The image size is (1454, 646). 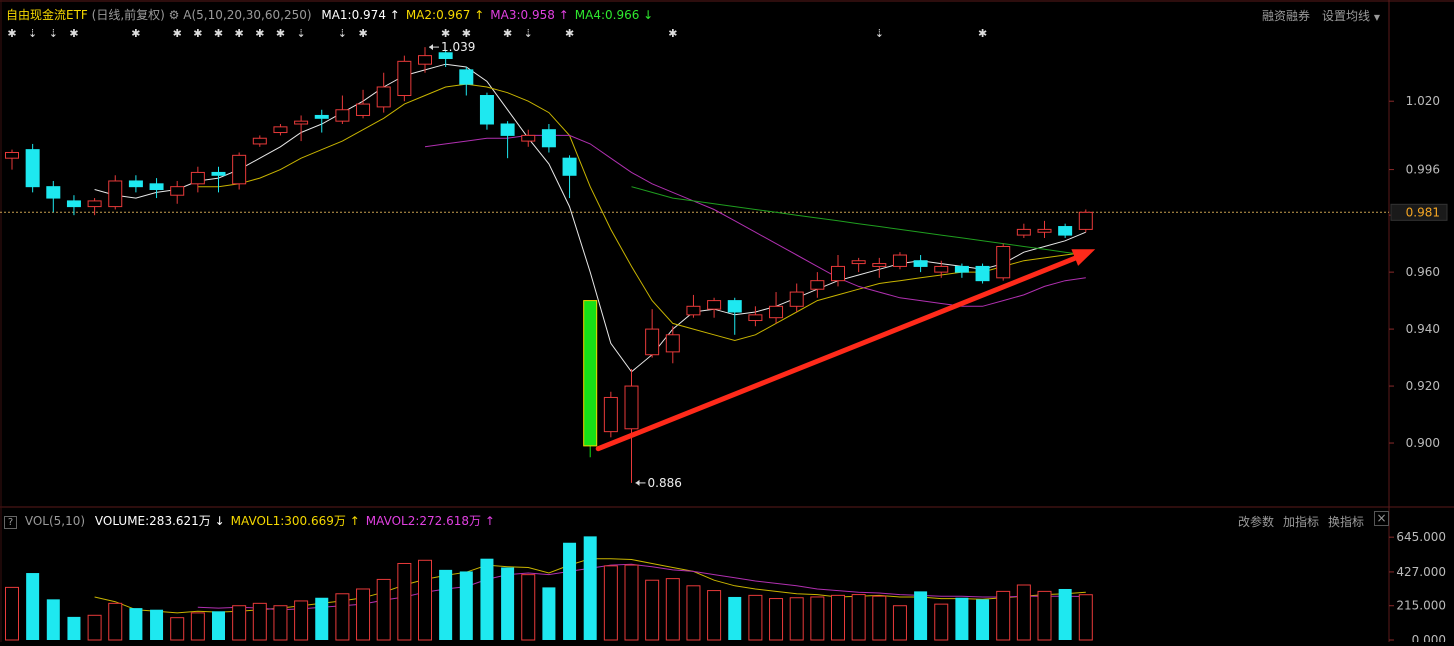 What do you see at coordinates (879, 33) in the screenshot?
I see `event-marker-icon: ⇣` at bounding box center [879, 33].